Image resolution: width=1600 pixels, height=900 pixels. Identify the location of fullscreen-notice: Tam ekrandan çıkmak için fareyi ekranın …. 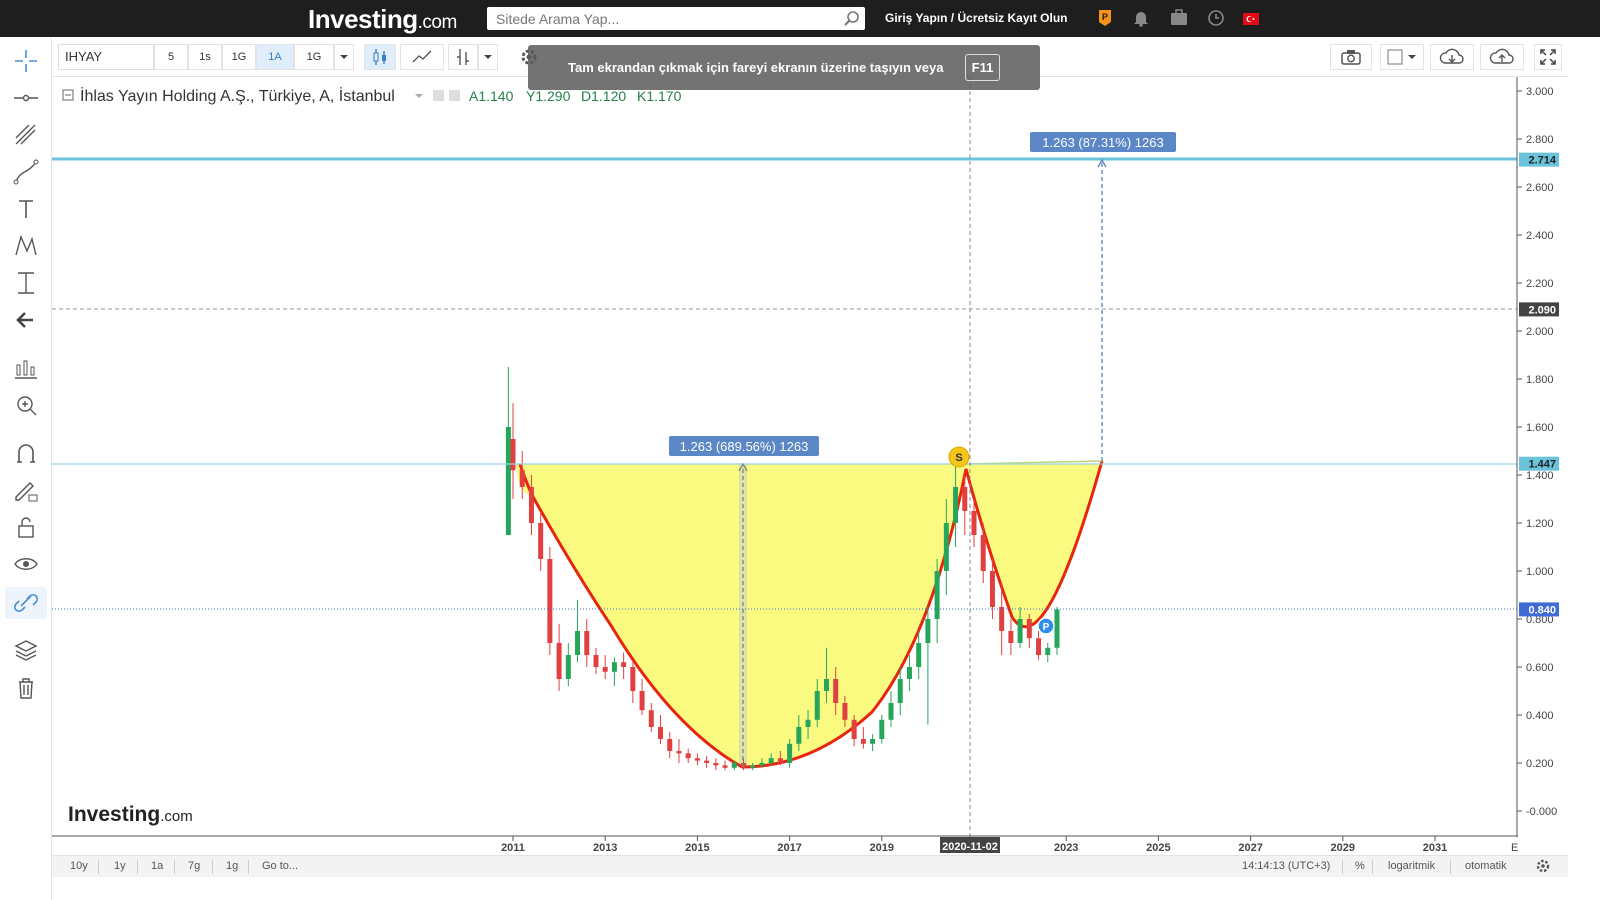
(784, 67).